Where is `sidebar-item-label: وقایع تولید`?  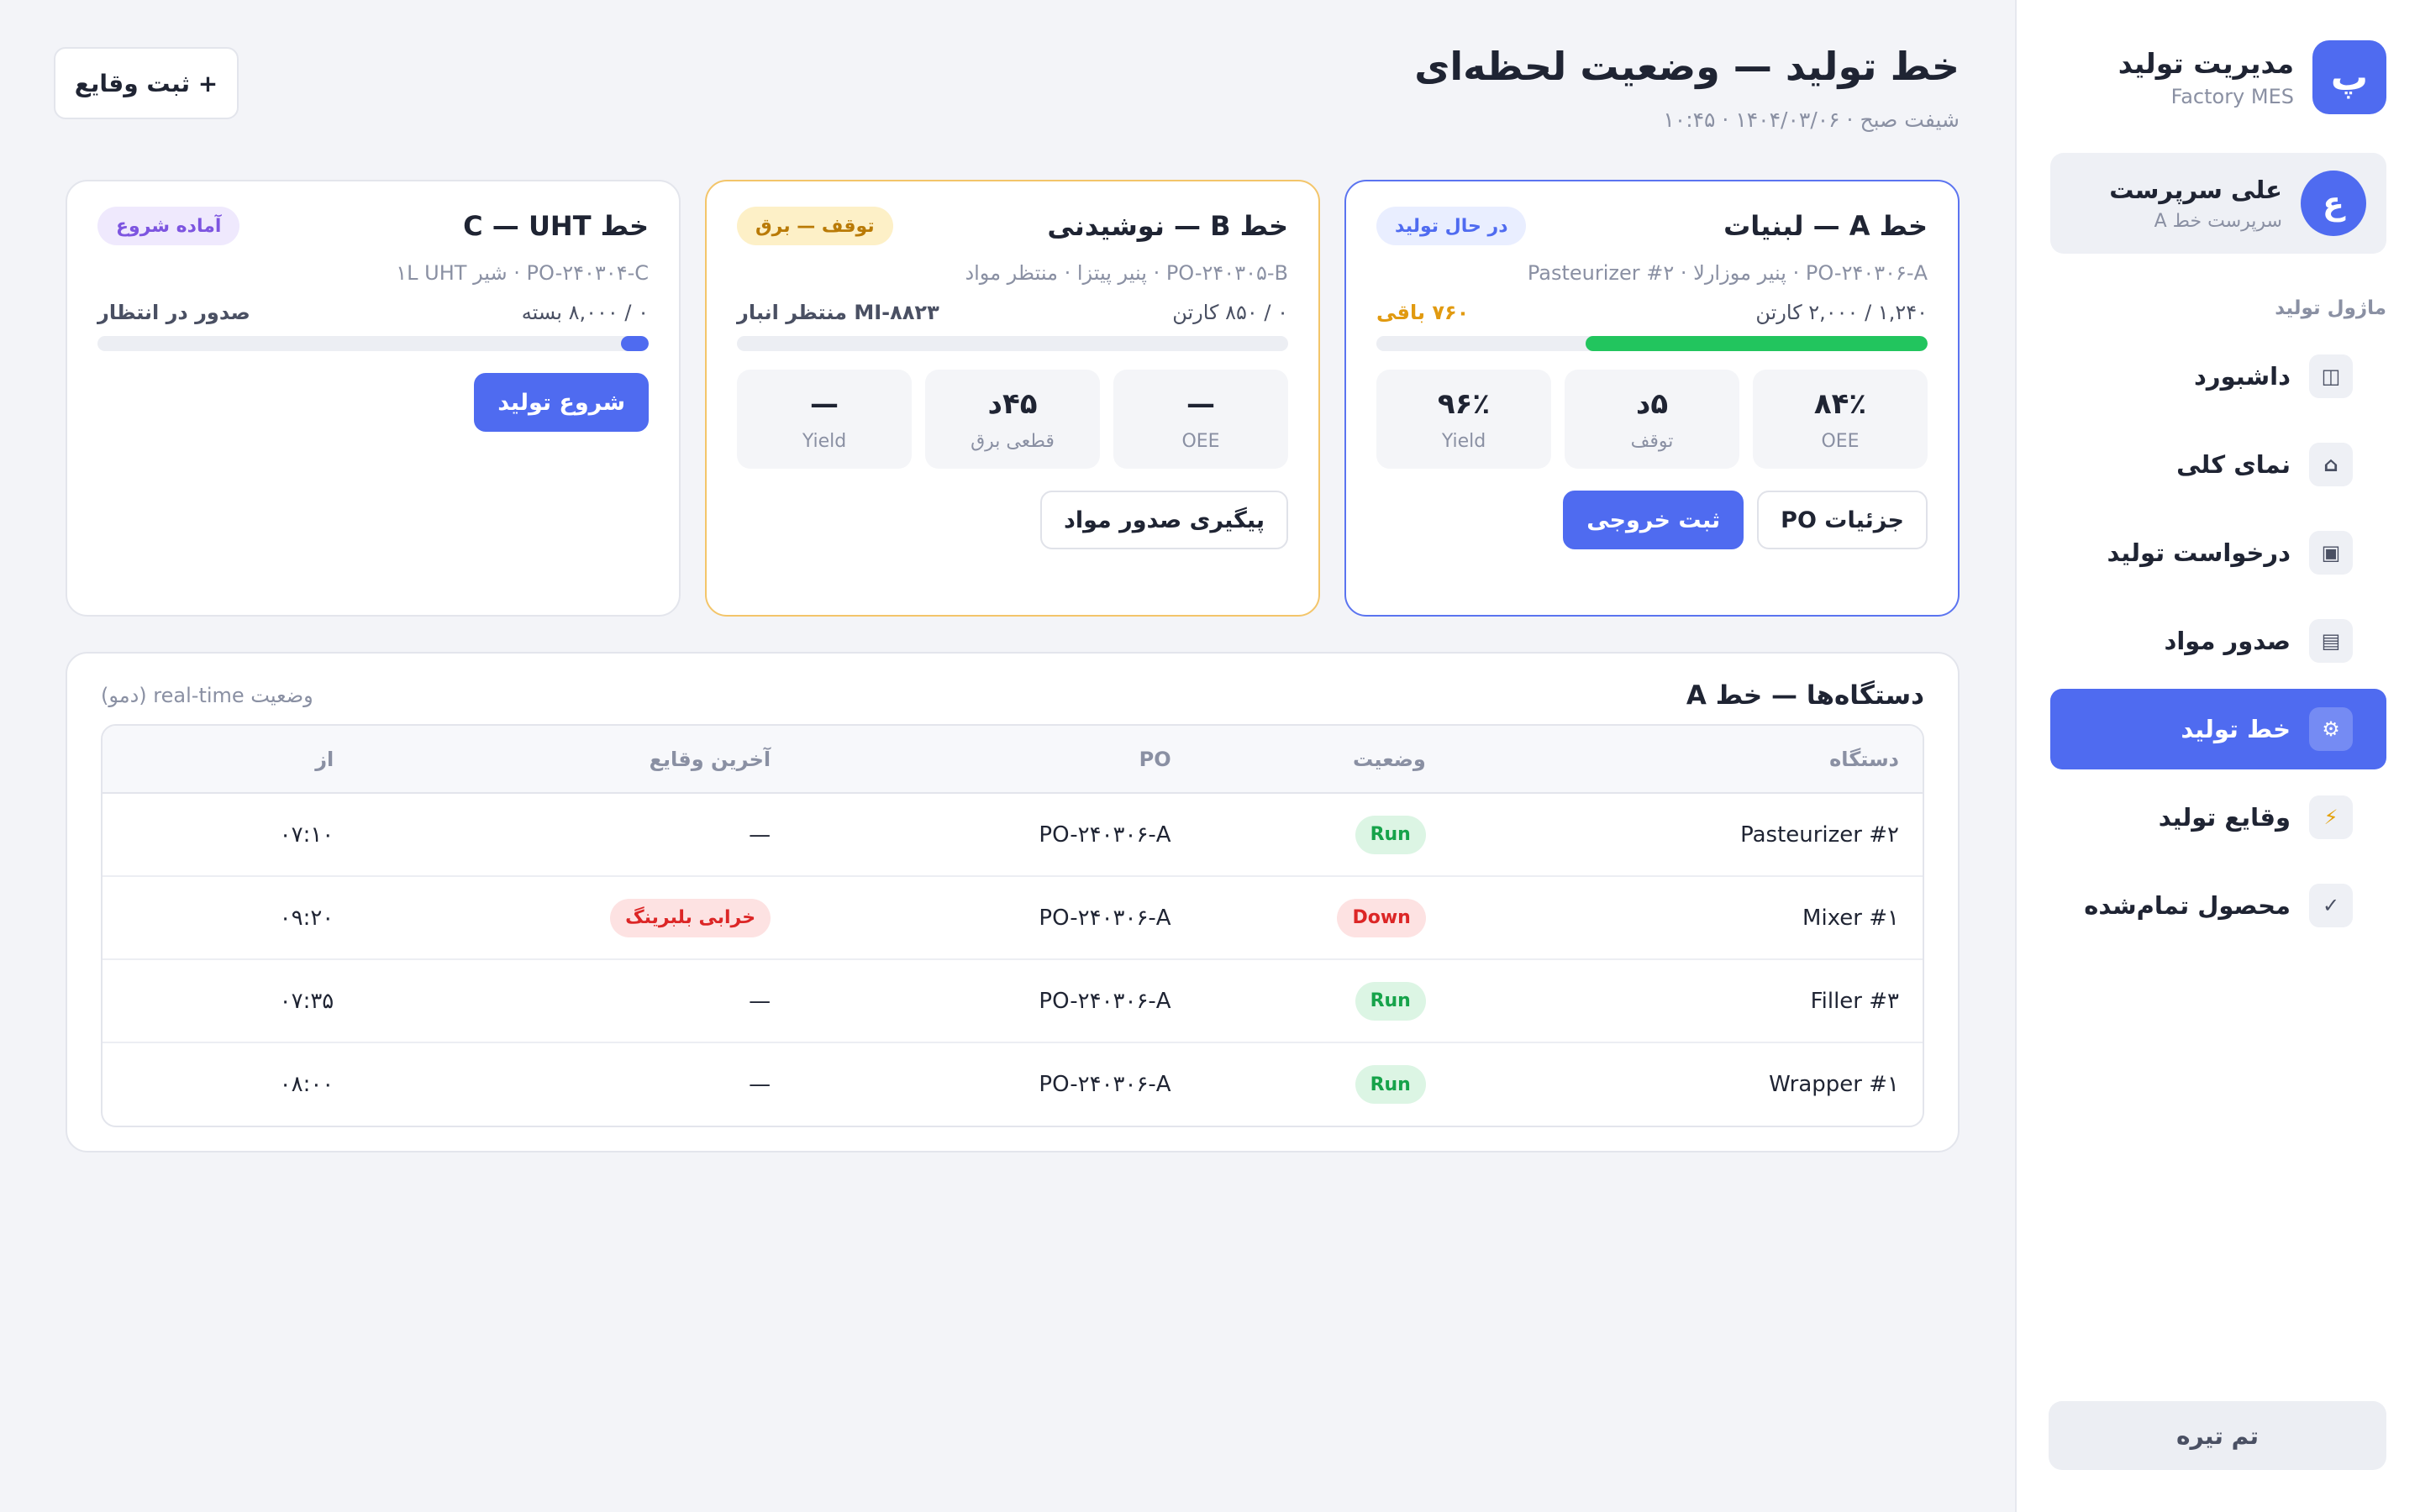 sidebar-item-label: وقایع تولید is located at coordinates (2224, 817).